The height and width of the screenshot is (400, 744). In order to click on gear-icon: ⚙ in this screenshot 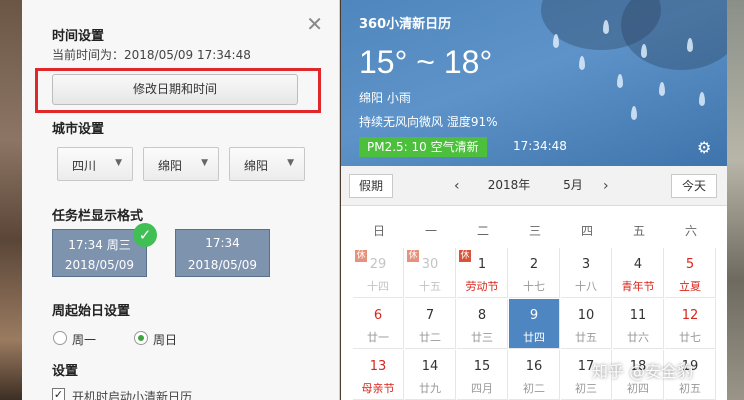, I will do `click(704, 148)`.